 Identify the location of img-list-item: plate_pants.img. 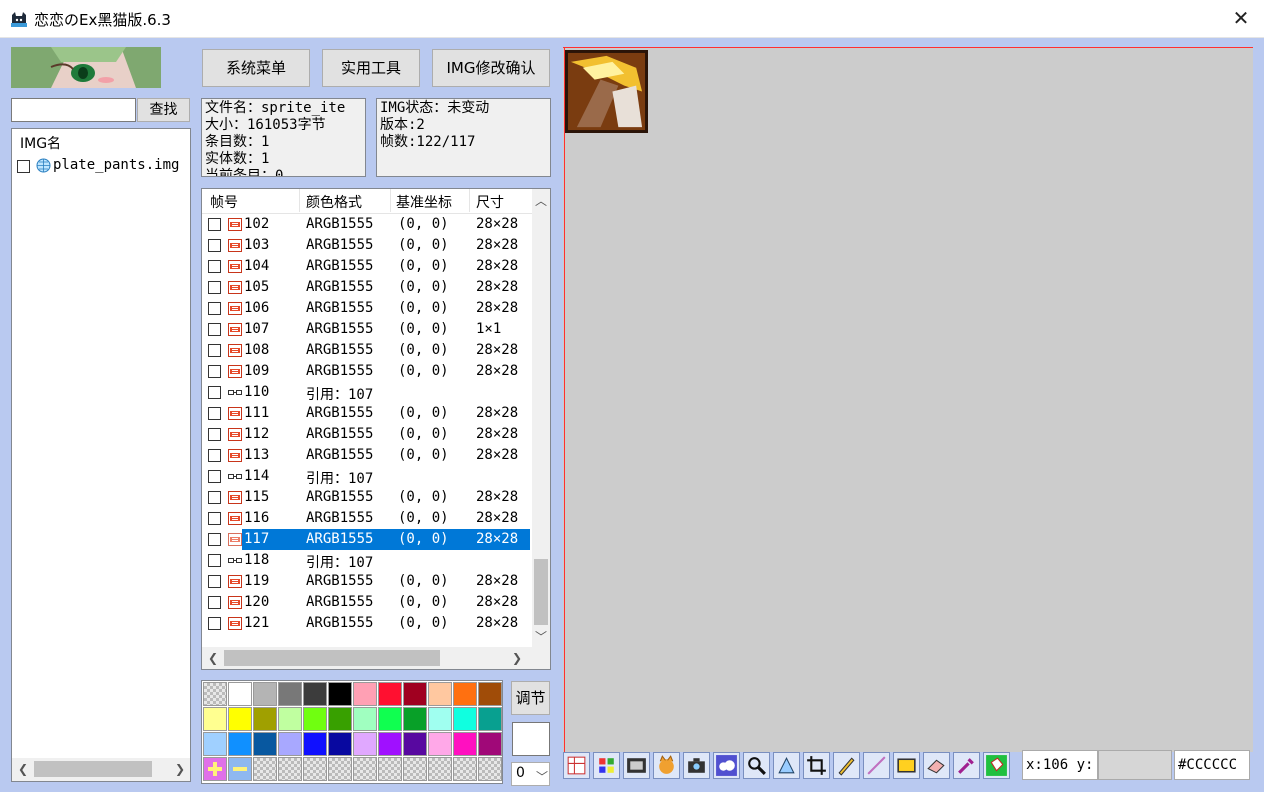
(98, 165).